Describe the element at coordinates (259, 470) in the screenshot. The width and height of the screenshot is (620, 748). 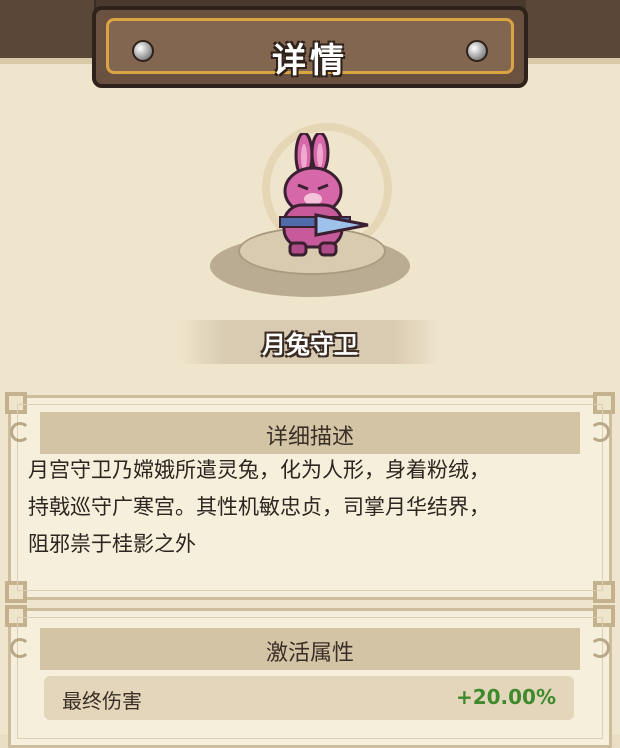
I see `description-line: 月宫守卫乃嫦娥所遣灵兔，化为人形，身着粉绒，` at that location.